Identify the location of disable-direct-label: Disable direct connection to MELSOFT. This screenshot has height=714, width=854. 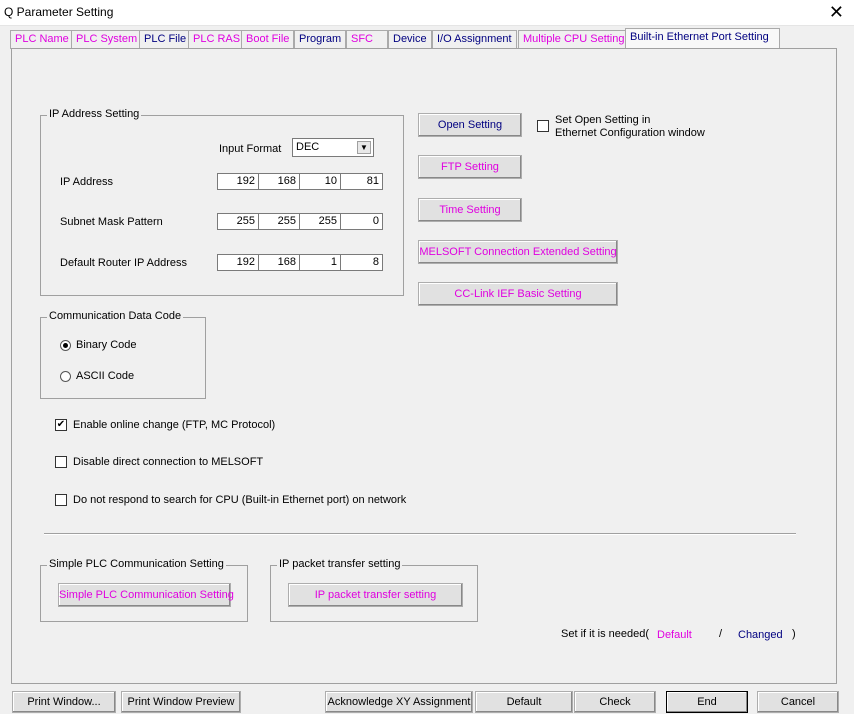
(168, 462).